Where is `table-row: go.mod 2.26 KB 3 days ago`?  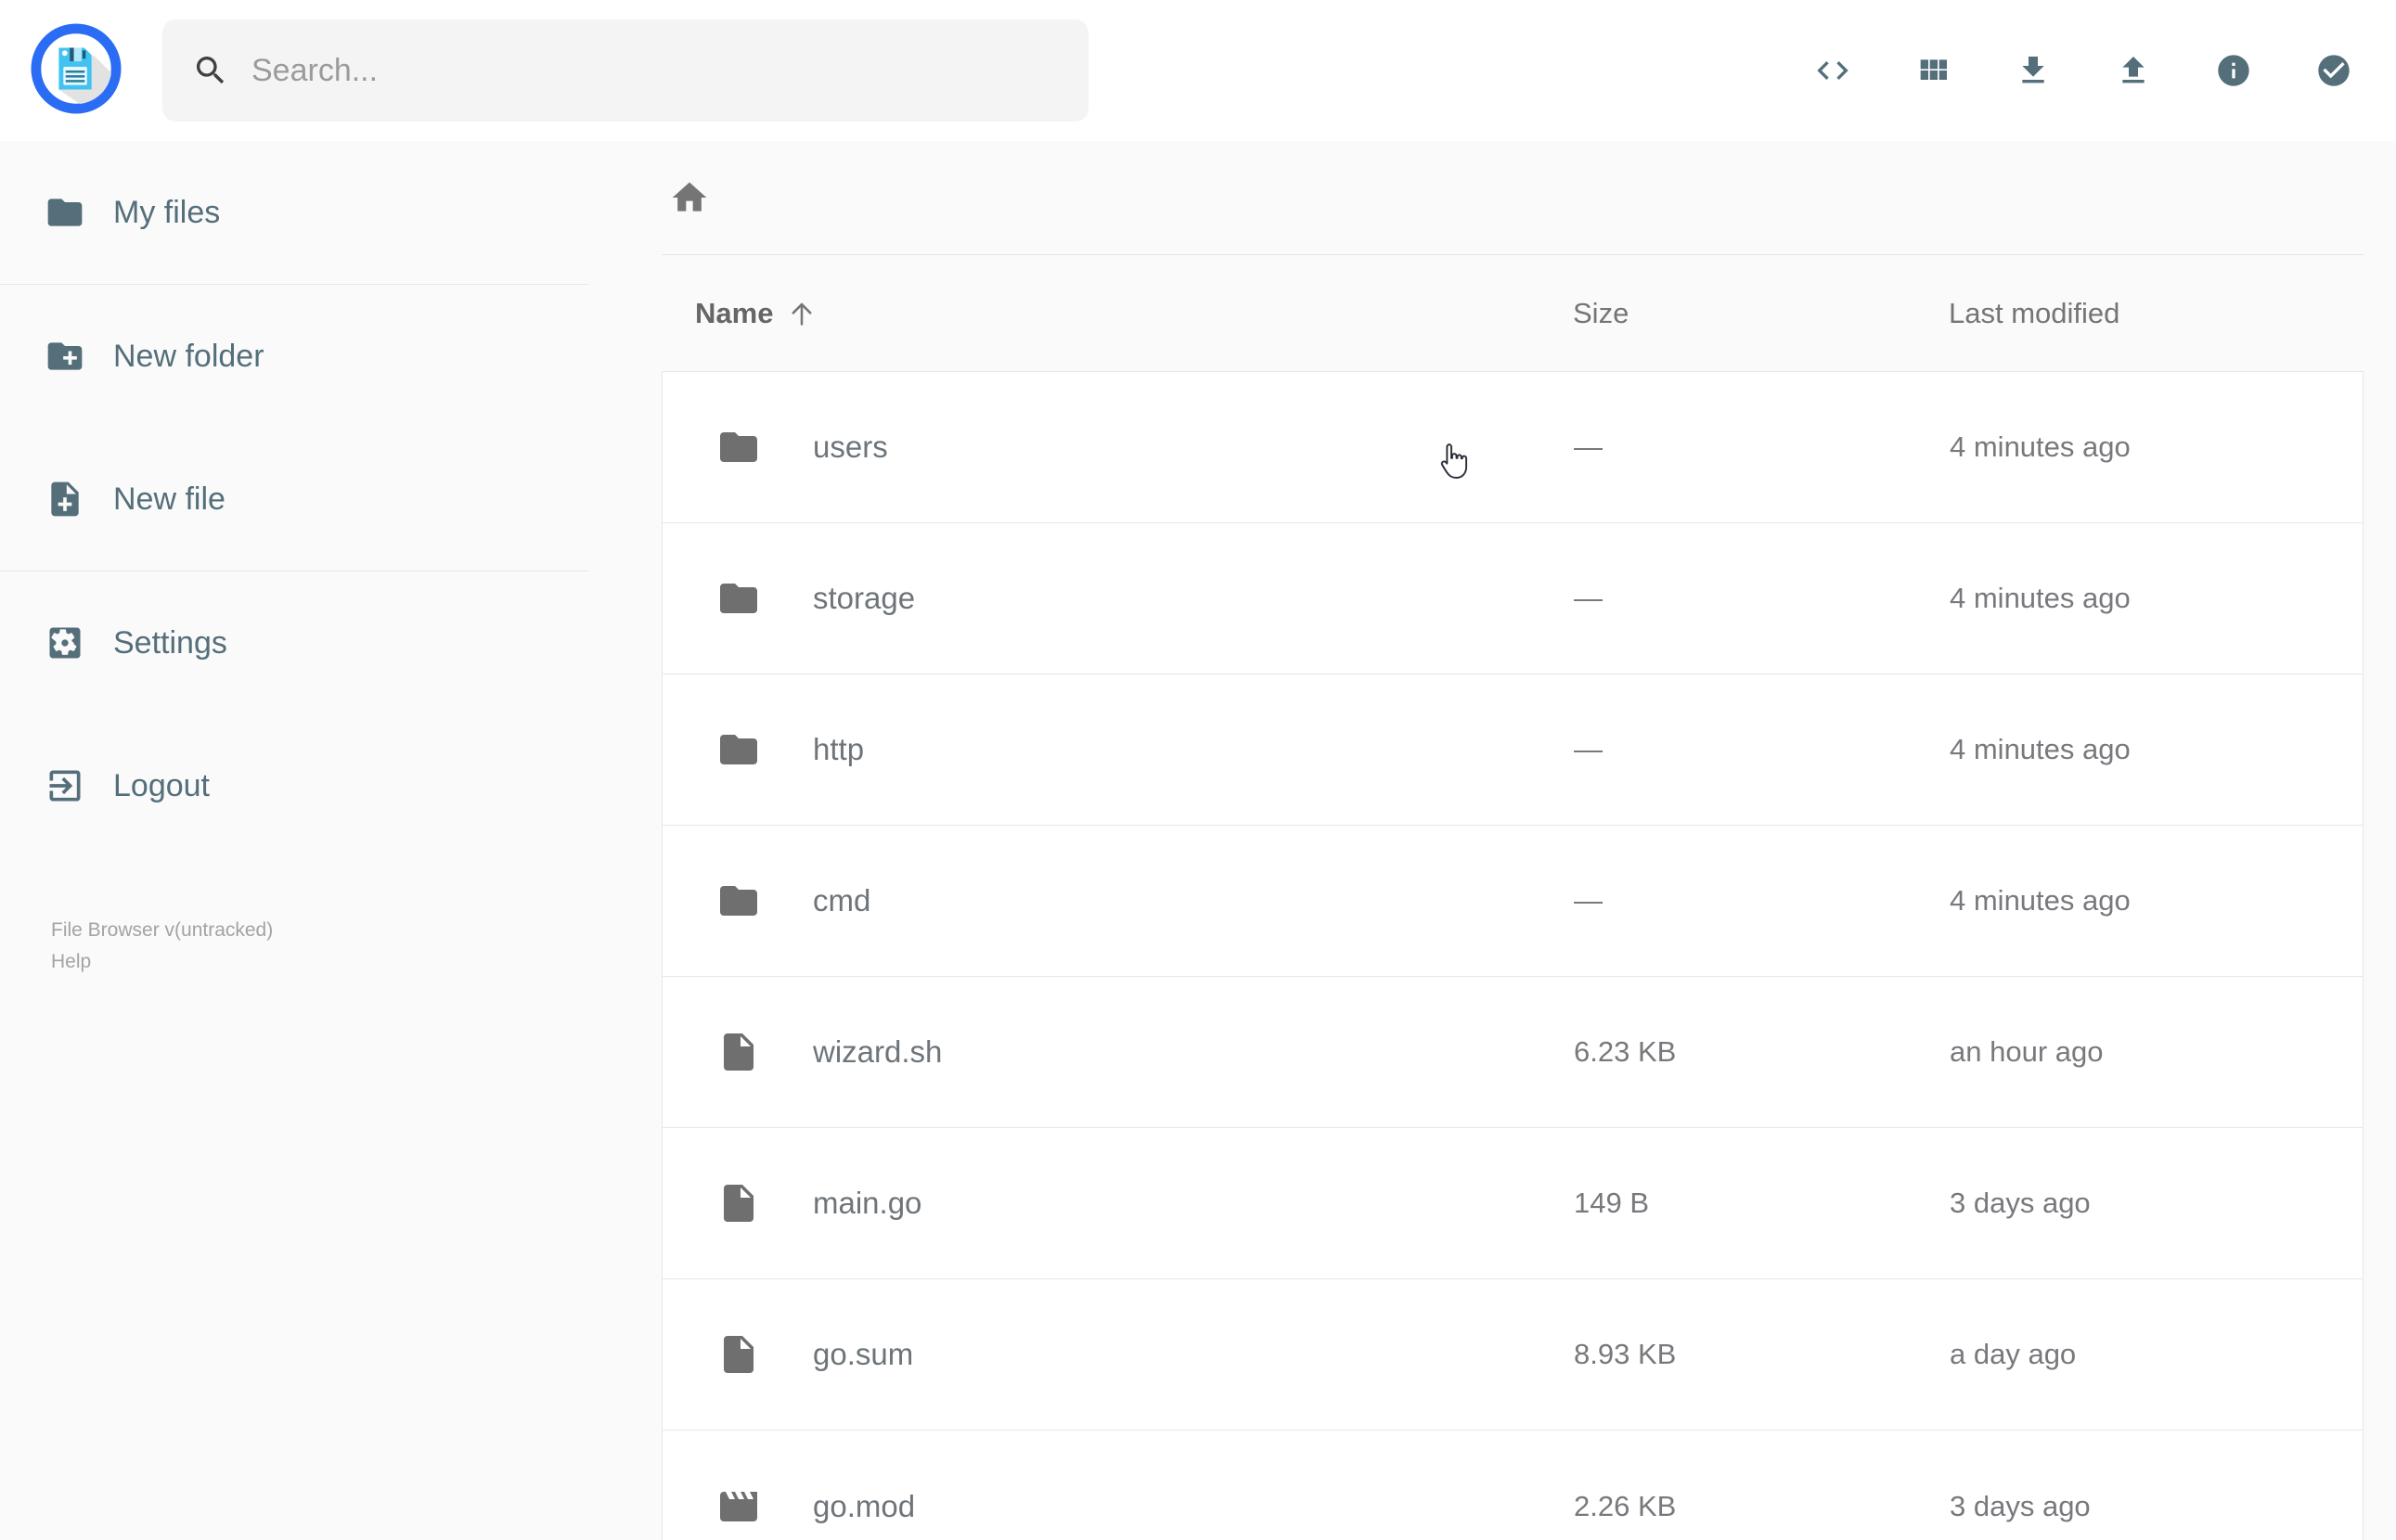 table-row: go.mod 2.26 KB 3 days ago is located at coordinates (1513, 1485).